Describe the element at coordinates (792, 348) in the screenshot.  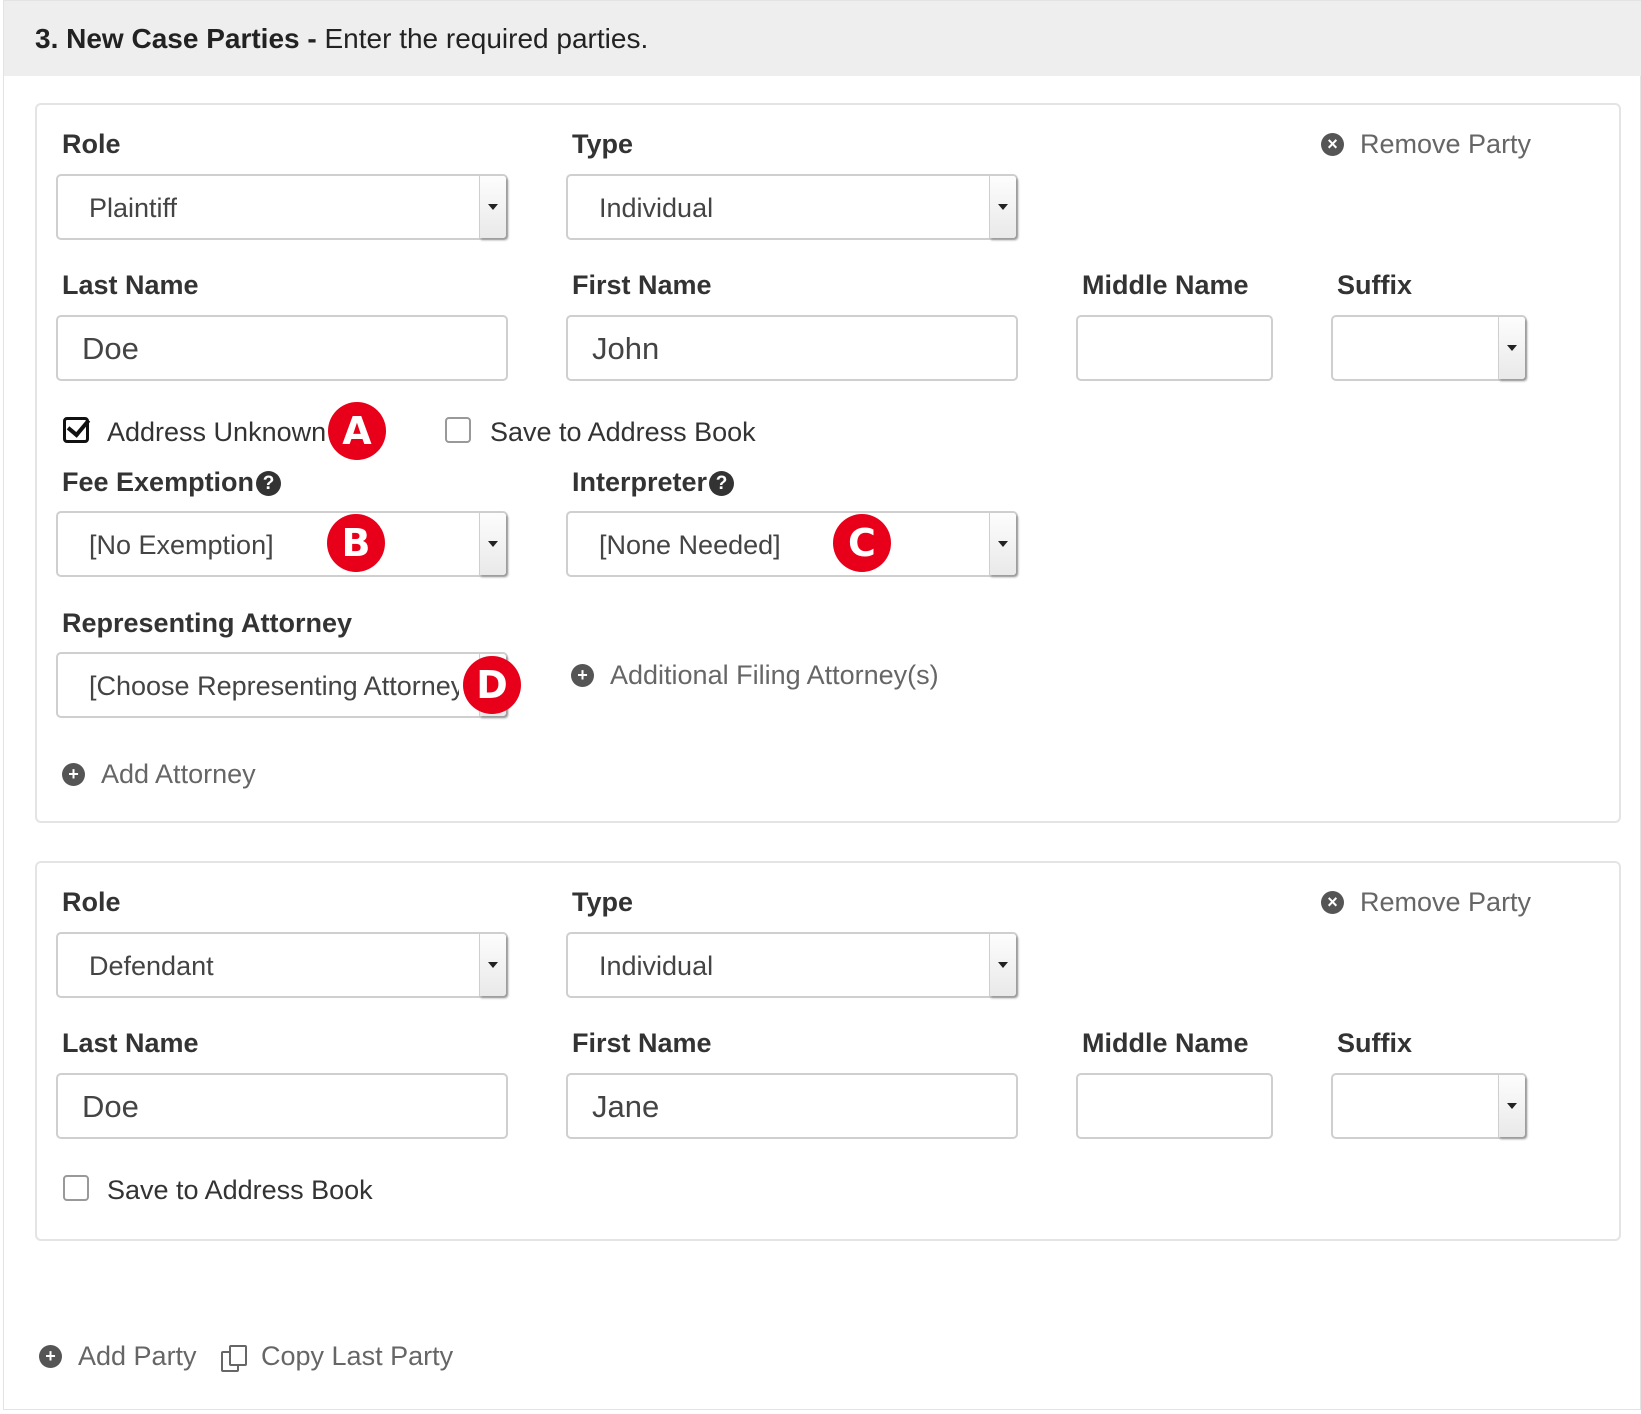
I see `first-name-field: John` at that location.